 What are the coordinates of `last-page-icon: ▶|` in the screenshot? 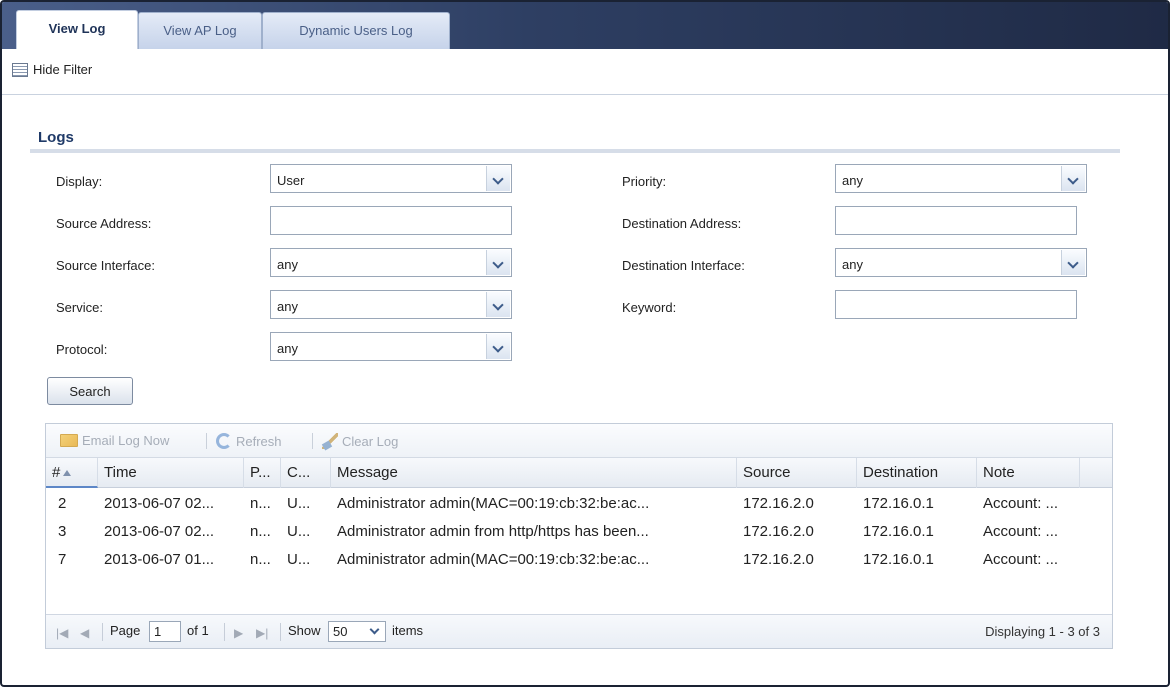 It's located at (262, 633).